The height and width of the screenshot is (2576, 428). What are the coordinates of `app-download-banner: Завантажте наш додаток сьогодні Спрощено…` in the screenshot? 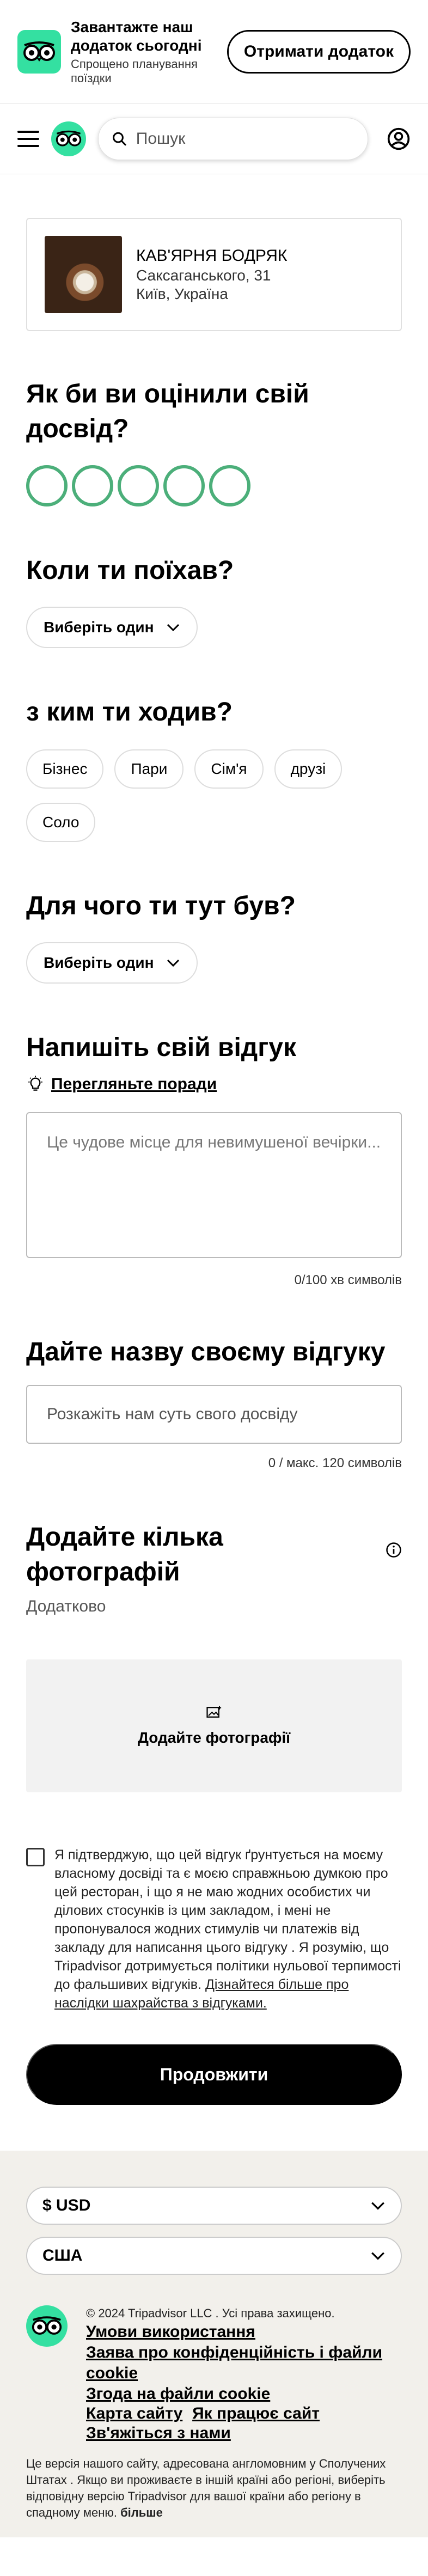 It's located at (214, 51).